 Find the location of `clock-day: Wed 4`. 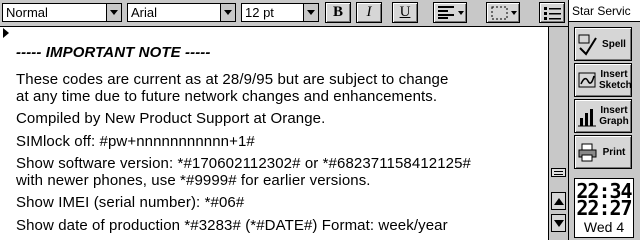

clock-day: Wed 4 is located at coordinates (604, 227).